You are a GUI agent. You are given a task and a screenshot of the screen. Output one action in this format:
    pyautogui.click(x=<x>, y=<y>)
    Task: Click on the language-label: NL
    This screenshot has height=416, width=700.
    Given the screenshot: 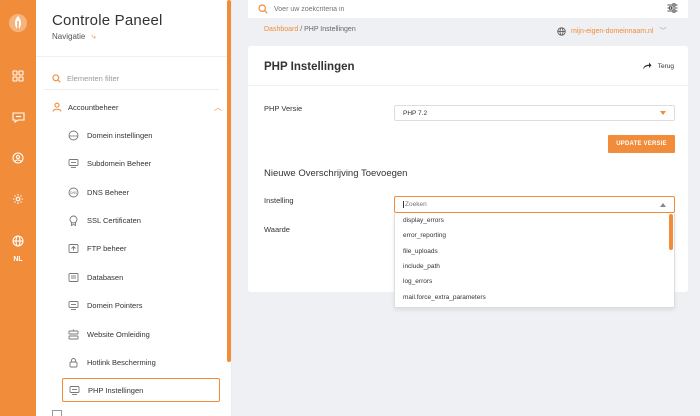 What is the action you would take?
    pyautogui.click(x=18, y=259)
    